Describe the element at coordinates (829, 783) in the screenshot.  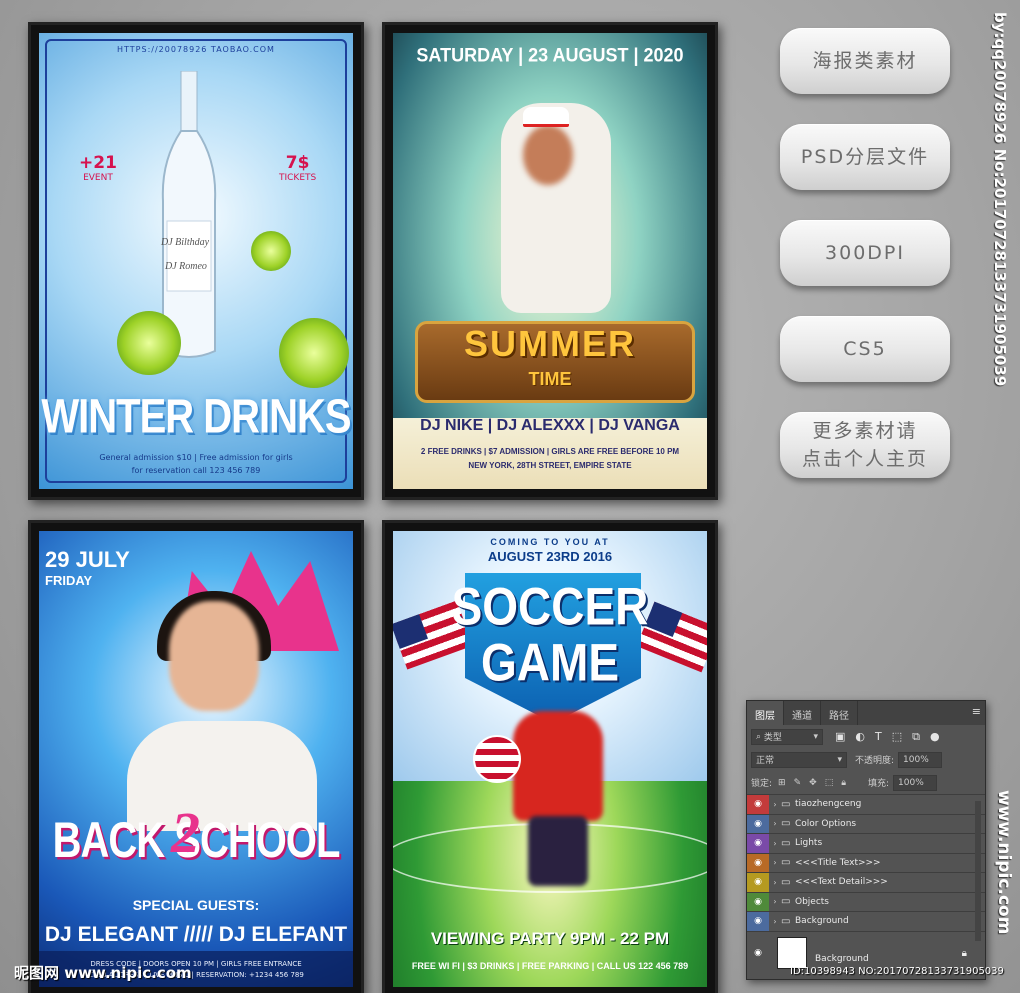
I see `lock-artboard-icon: ⬚` at that location.